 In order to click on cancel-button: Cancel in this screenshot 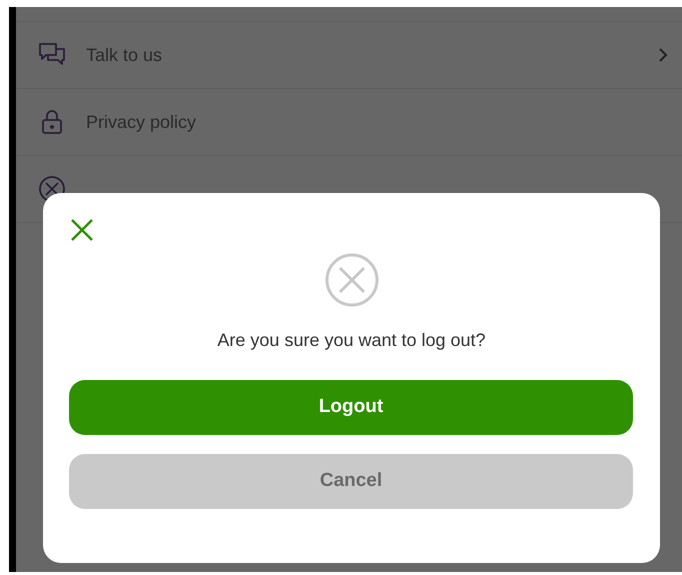, I will do `click(351, 481)`.